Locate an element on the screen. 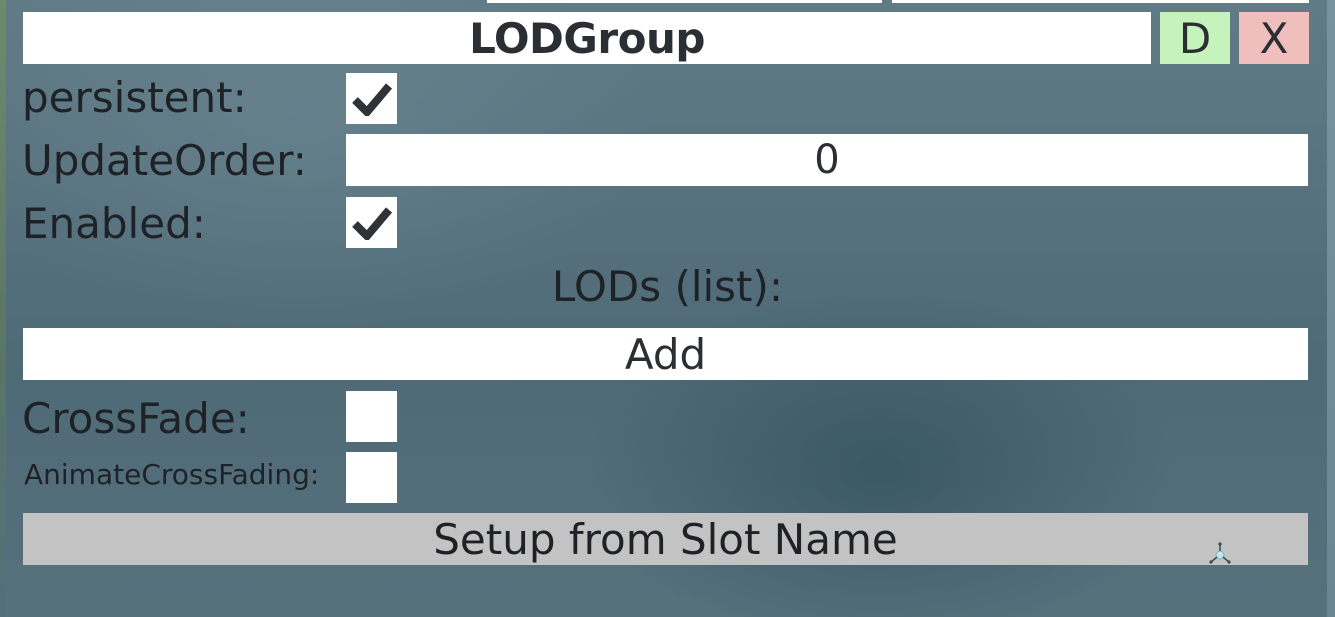  lods-list-label: LODs (list): is located at coordinates (667, 286).